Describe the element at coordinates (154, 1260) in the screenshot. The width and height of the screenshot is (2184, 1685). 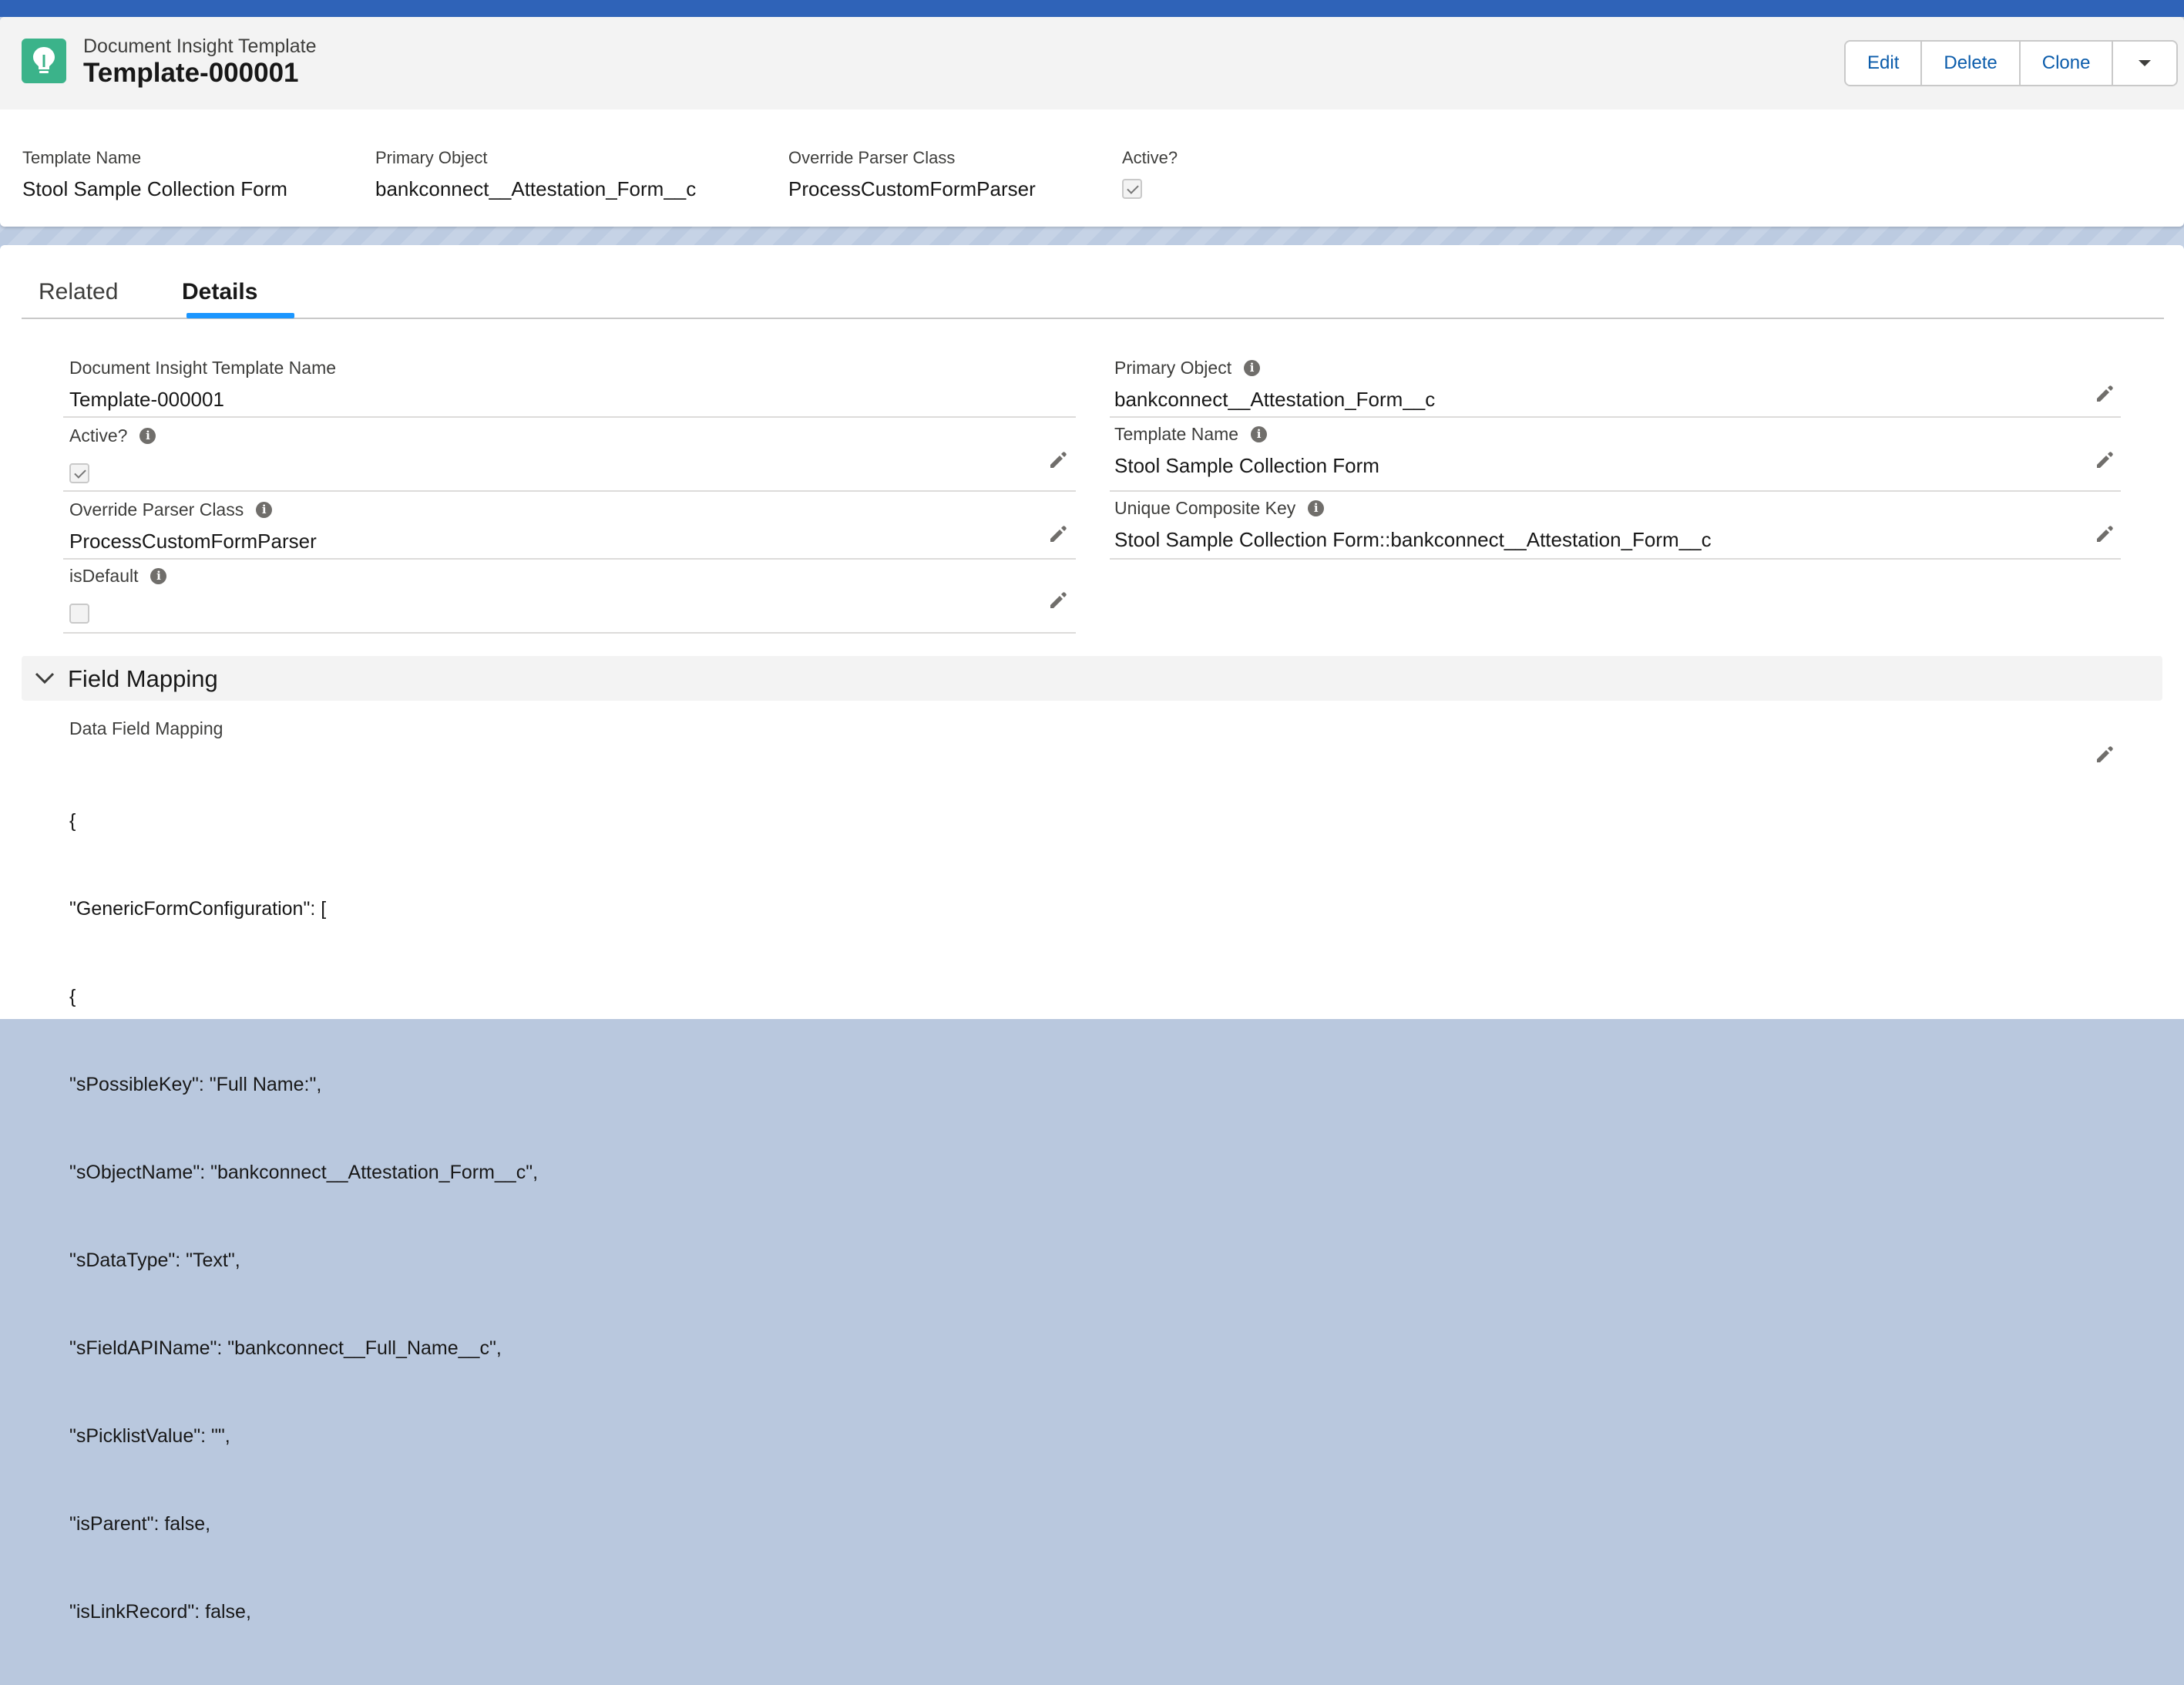
I see `code-line: "sDataType": "Text",` at that location.